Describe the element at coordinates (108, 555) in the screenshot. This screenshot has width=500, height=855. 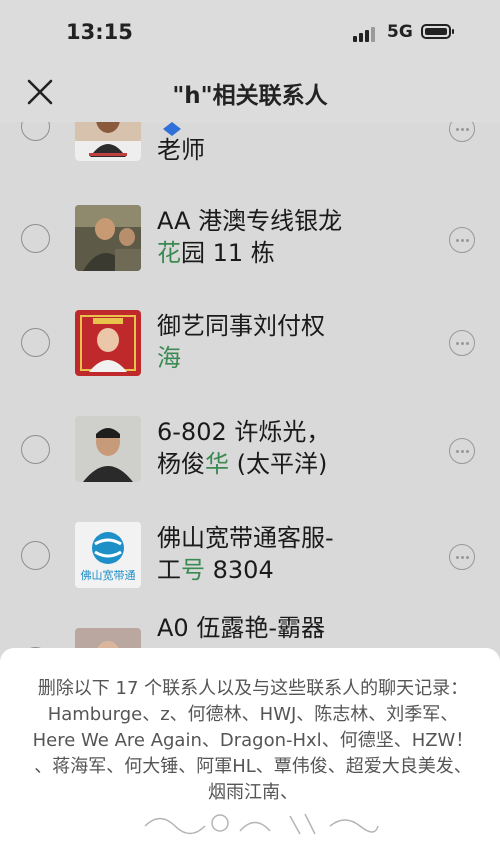
I see `avatar: 佛山宽带通` at that location.